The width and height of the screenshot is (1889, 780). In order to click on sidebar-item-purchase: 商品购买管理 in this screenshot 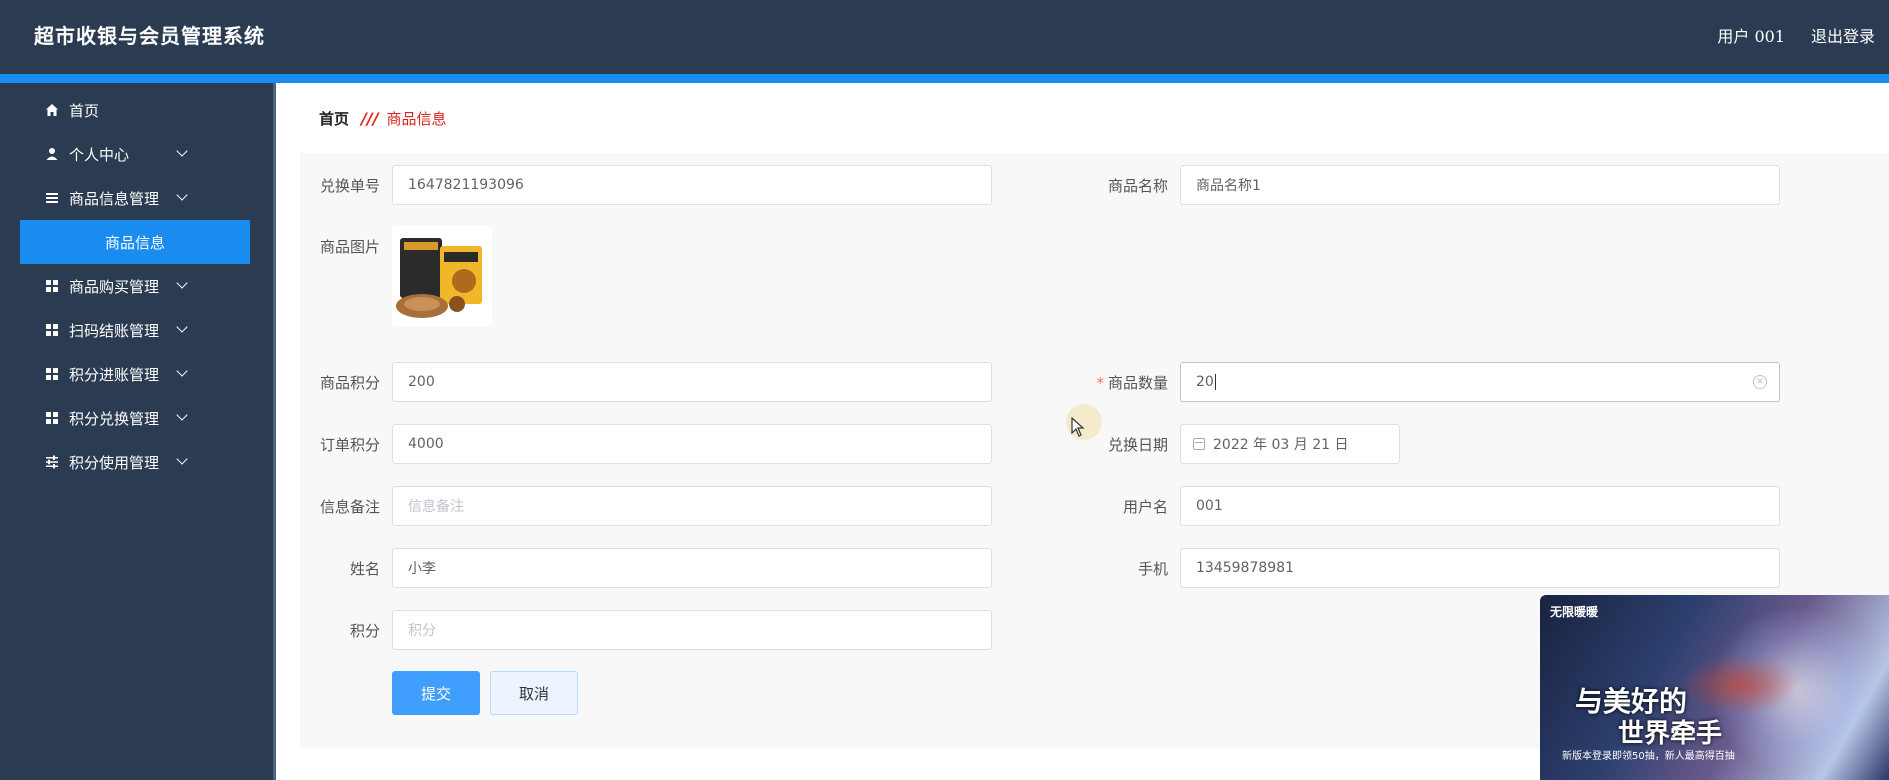, I will do `click(135, 286)`.